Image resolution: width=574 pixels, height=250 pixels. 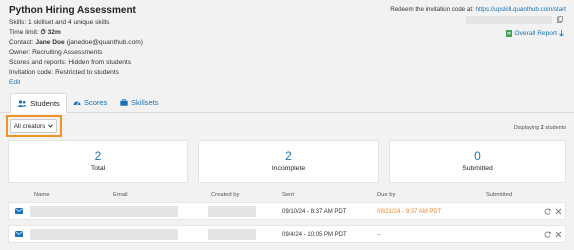 I want to click on contact-name: Jane Doe, so click(x=50, y=42).